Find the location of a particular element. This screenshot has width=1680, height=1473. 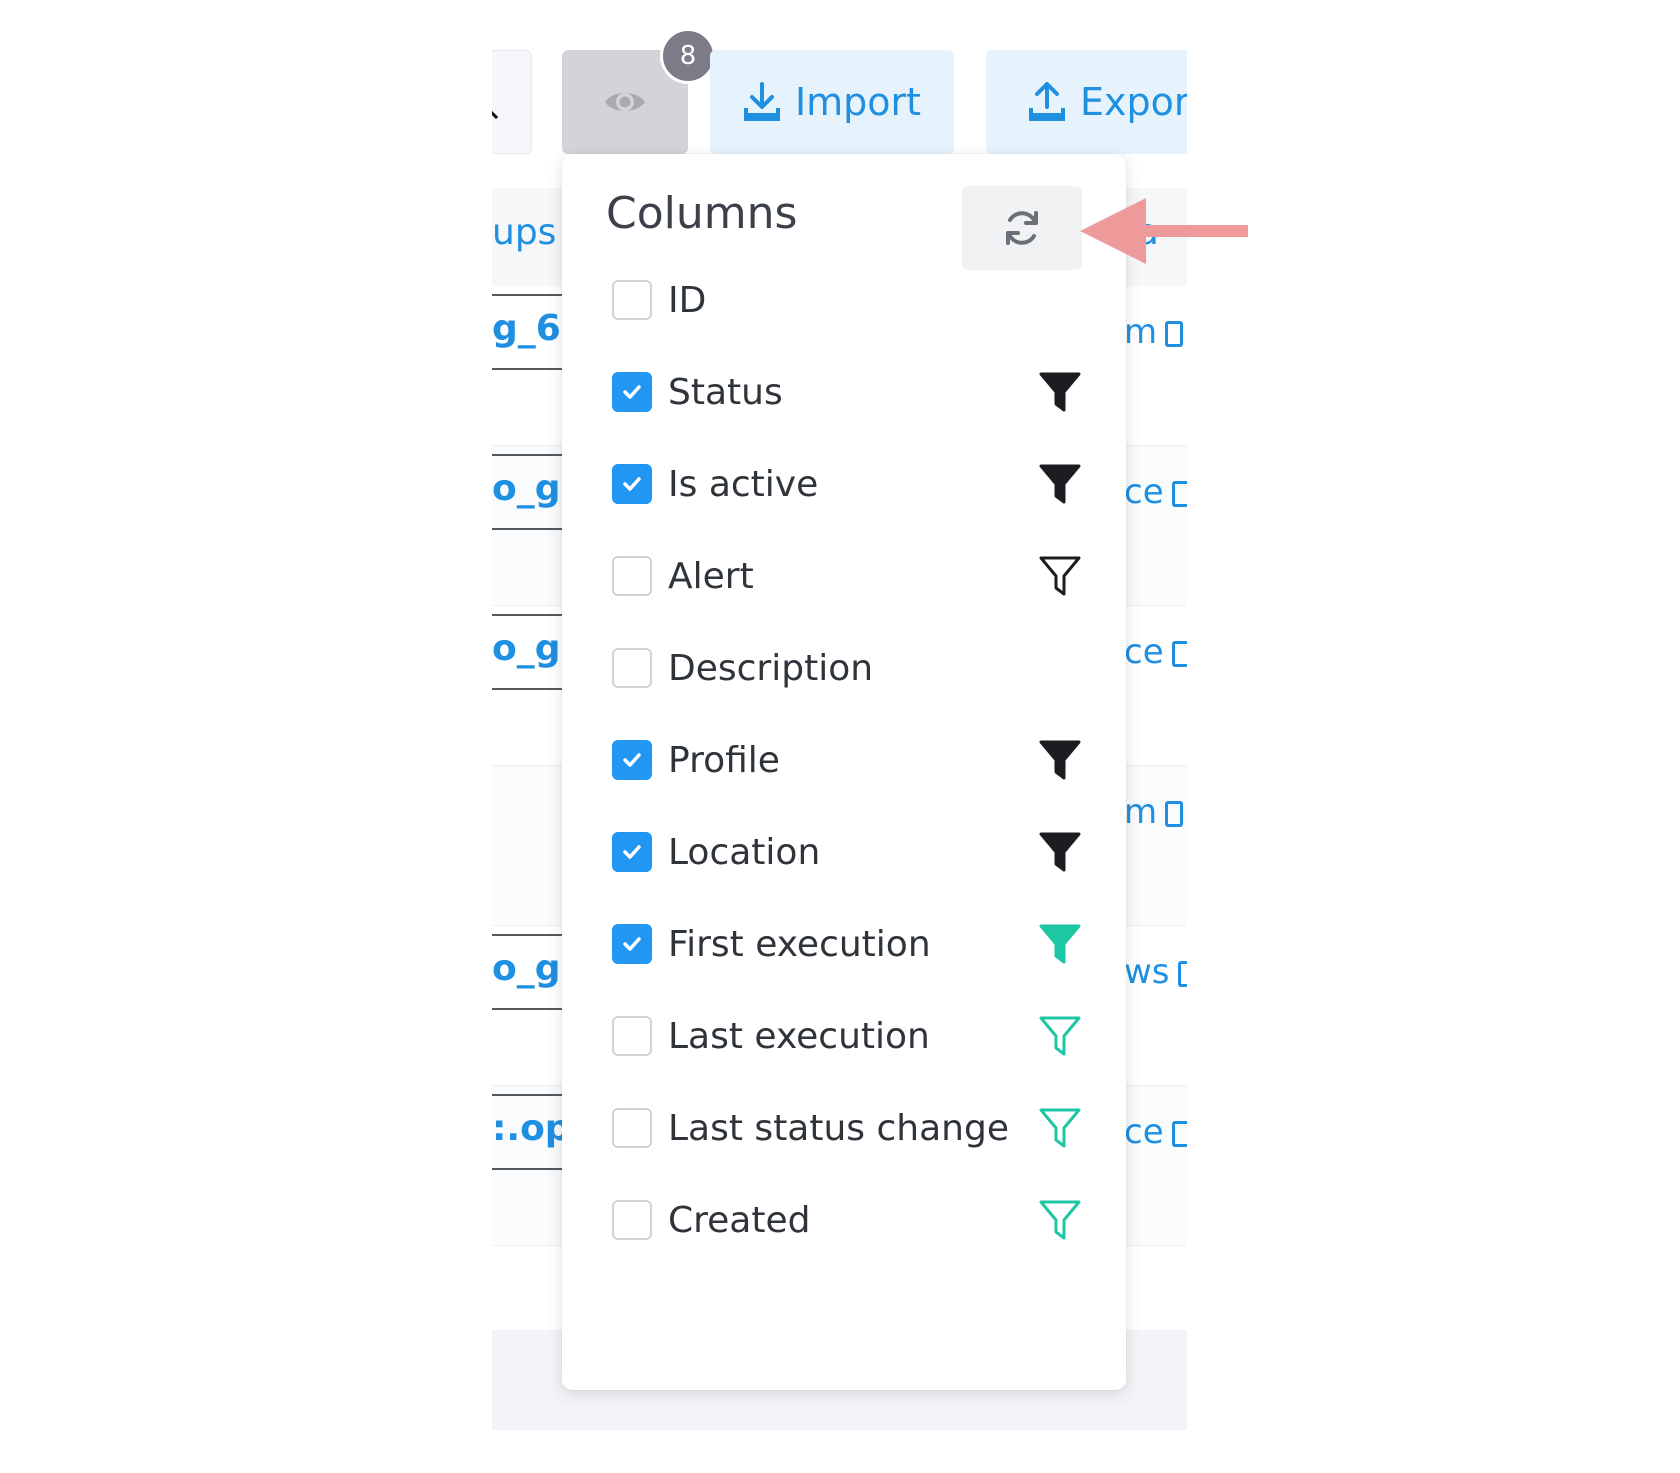

column-toggle-item: Description is located at coordinates (847, 668).